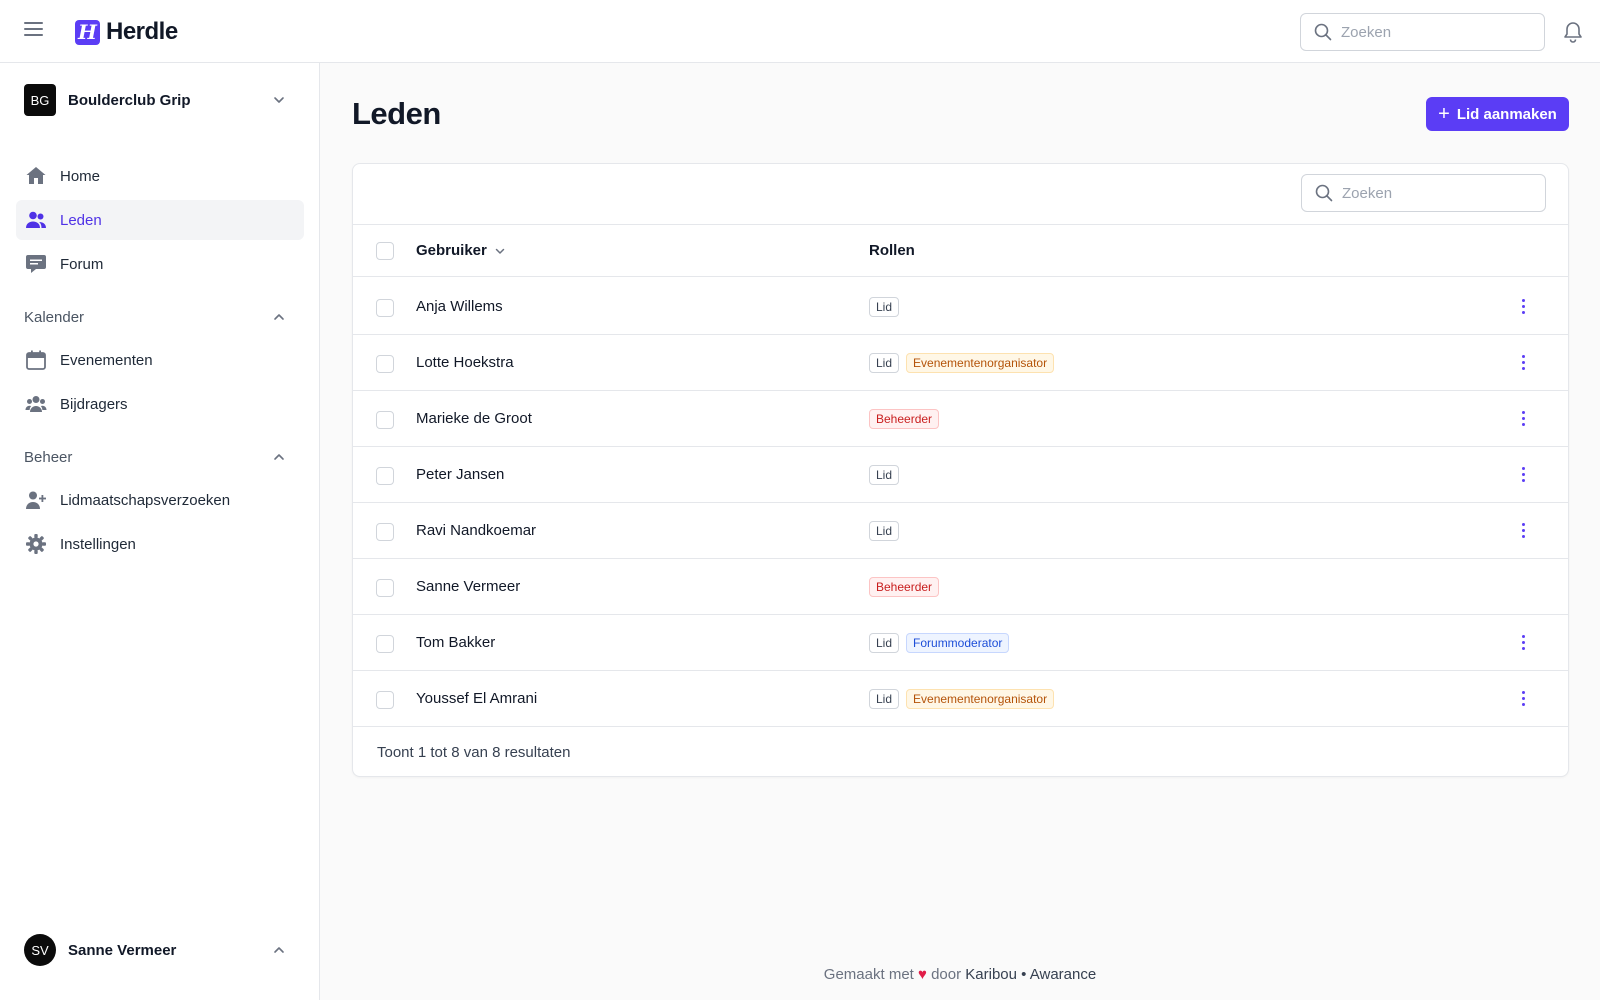  Describe the element at coordinates (1437, 193) in the screenshot. I see `table-search-input` at that location.